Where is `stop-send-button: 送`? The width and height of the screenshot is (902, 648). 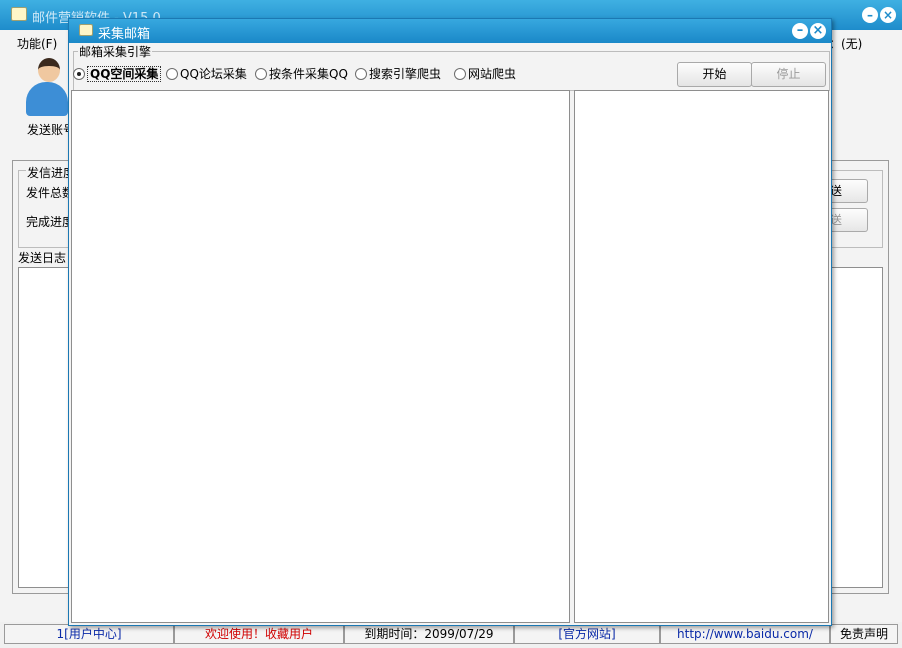 stop-send-button: 送 is located at coordinates (848, 220).